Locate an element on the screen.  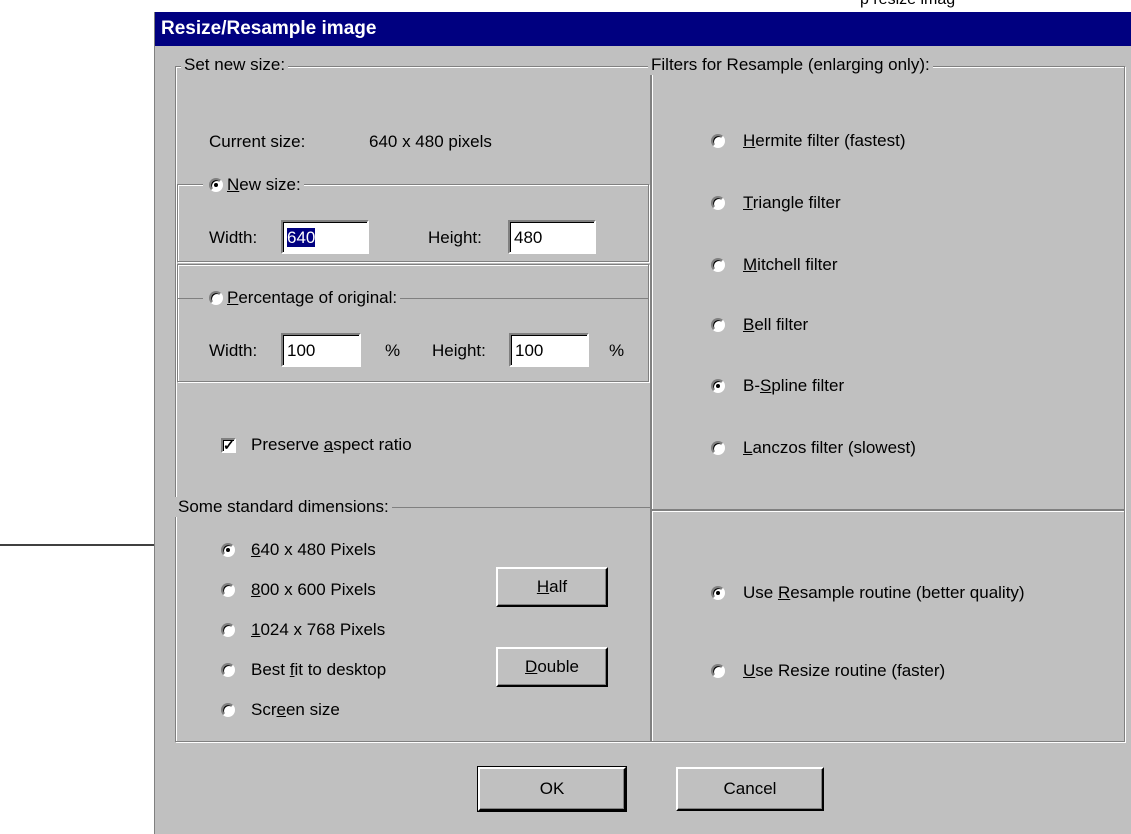
percent-width-unit: % is located at coordinates (393, 350).